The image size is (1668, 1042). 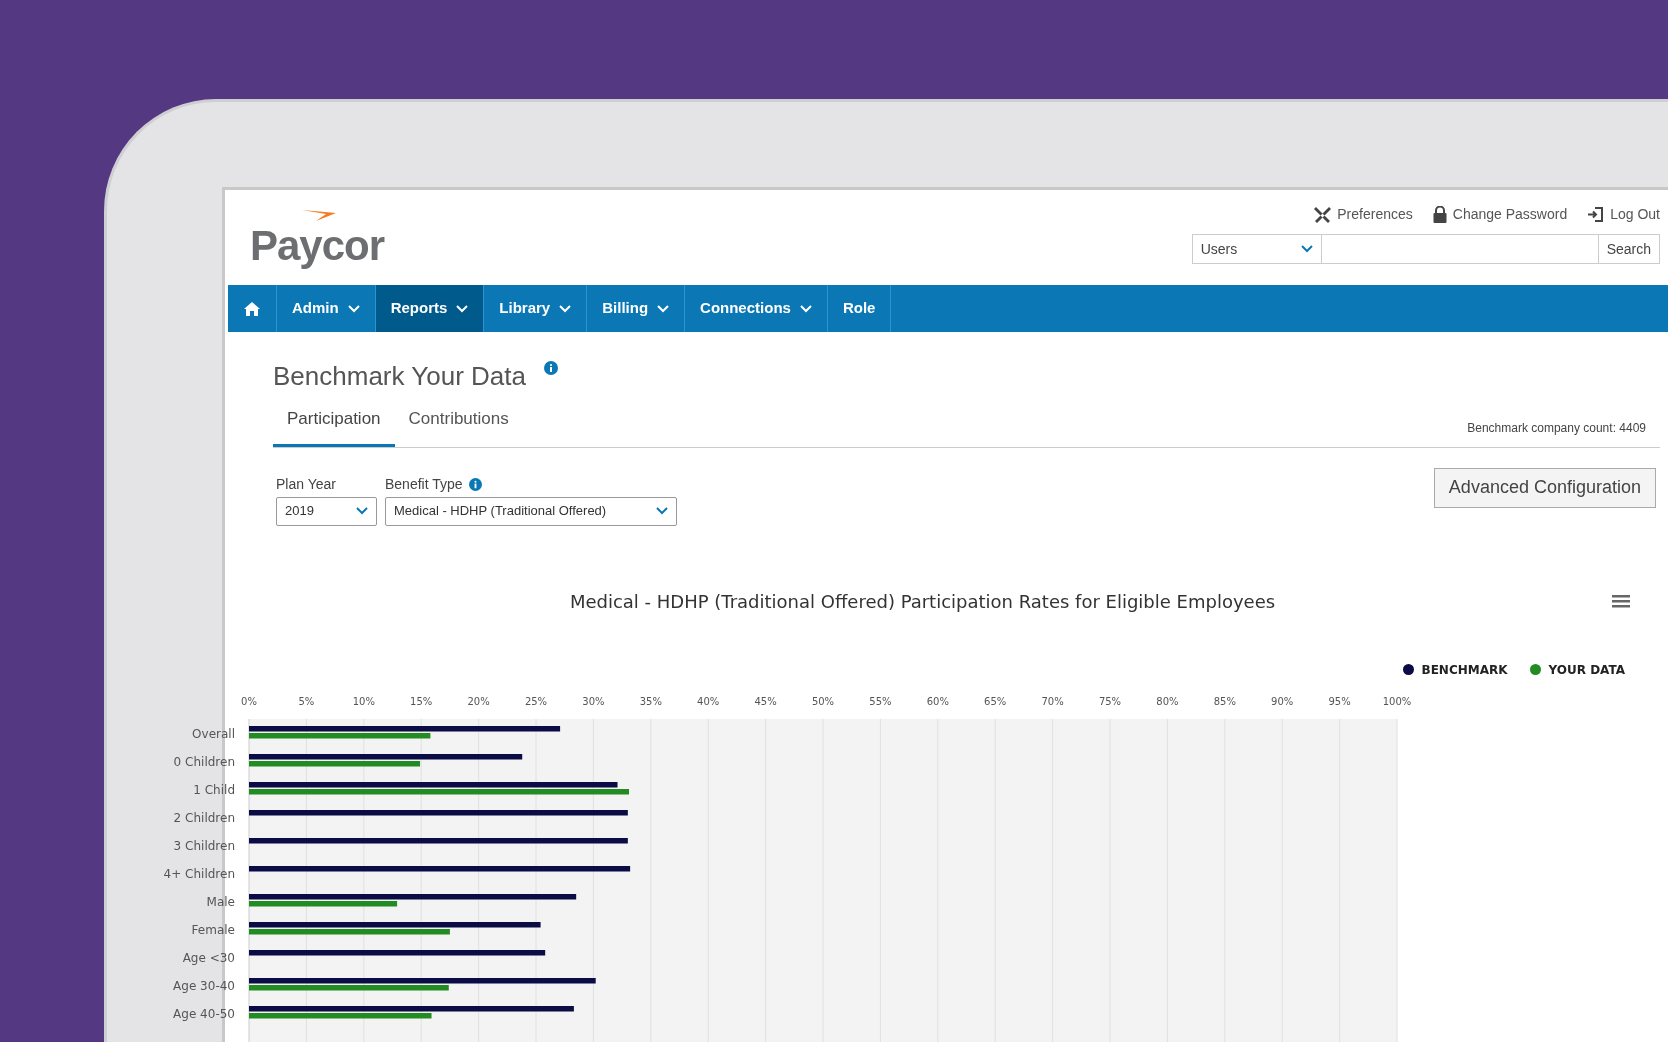 What do you see at coordinates (421, 701) in the screenshot?
I see `axis-label: 15%` at bounding box center [421, 701].